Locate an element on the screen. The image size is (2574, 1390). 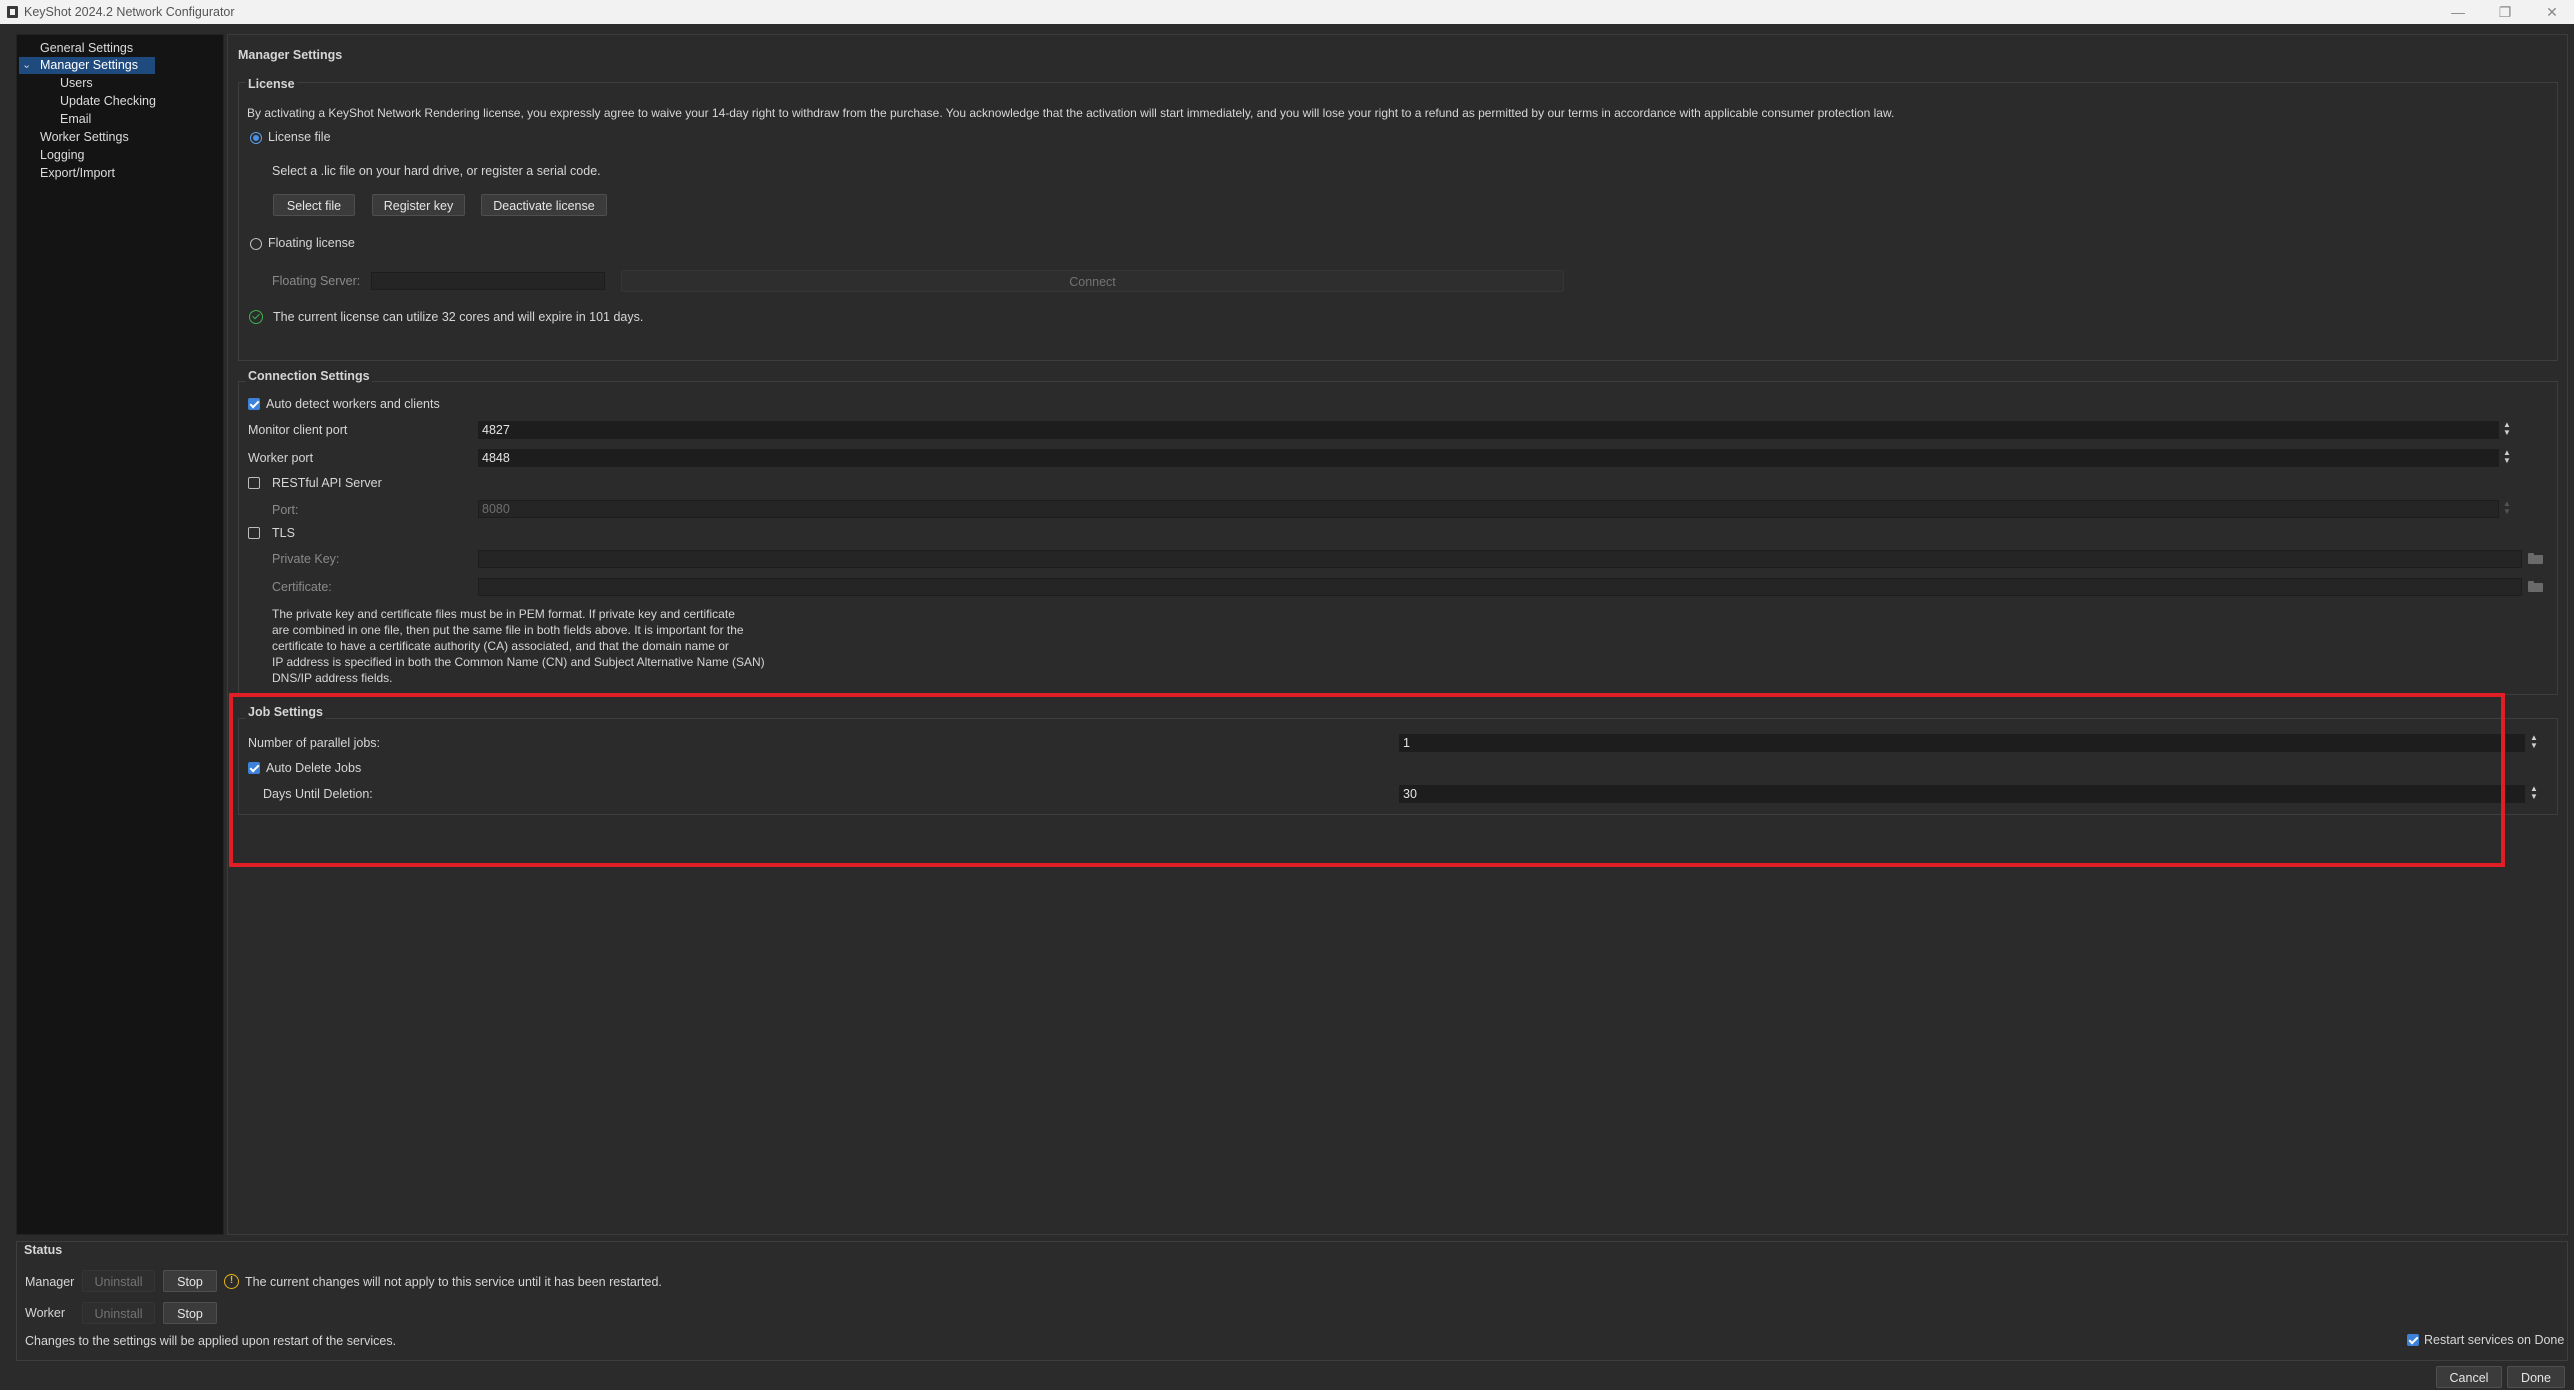
restful-port-input: 8080 is located at coordinates (1488, 509).